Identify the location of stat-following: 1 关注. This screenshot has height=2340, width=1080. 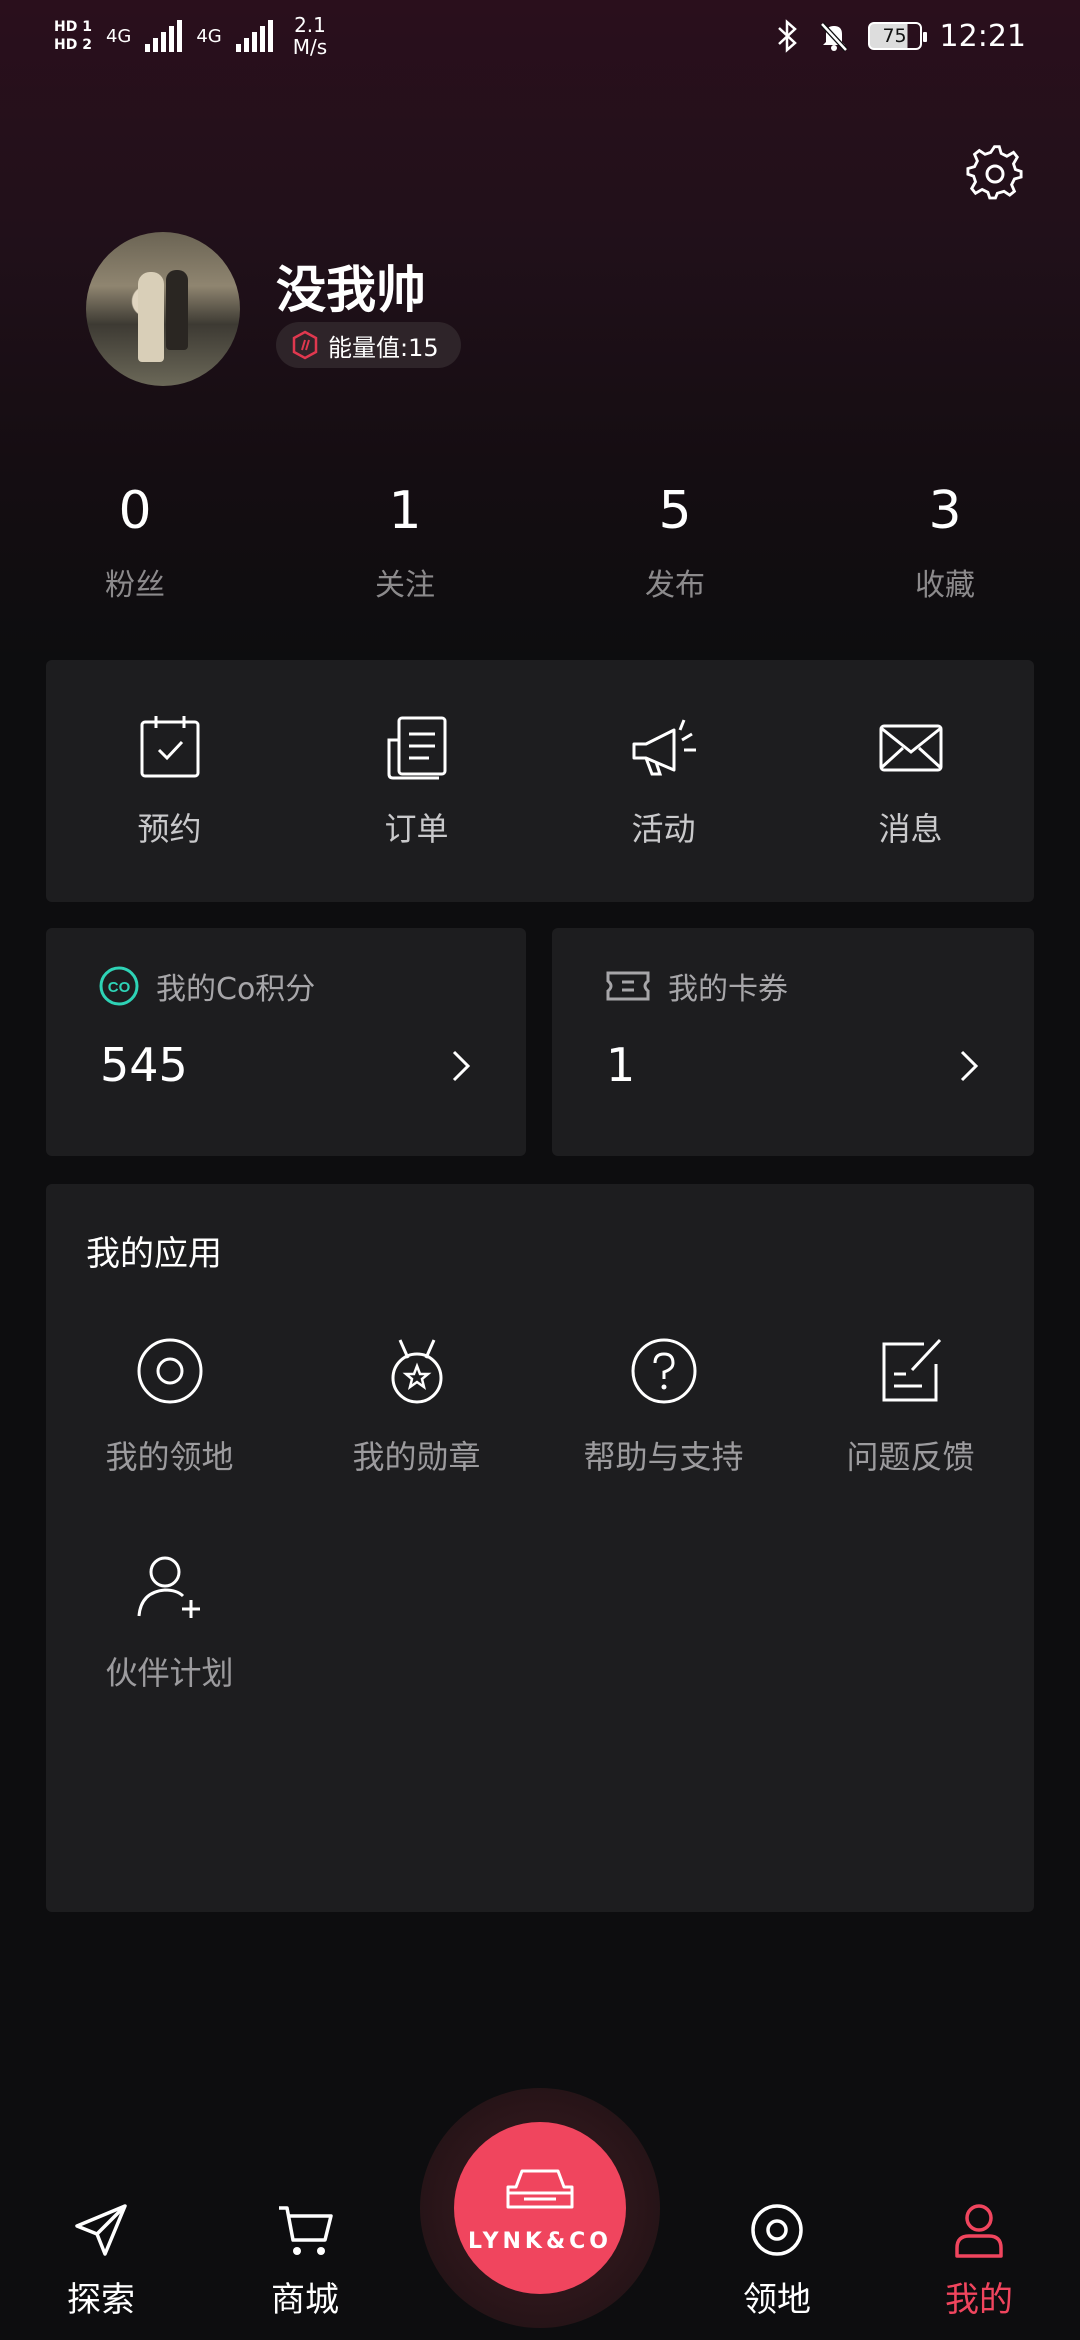
(405, 542).